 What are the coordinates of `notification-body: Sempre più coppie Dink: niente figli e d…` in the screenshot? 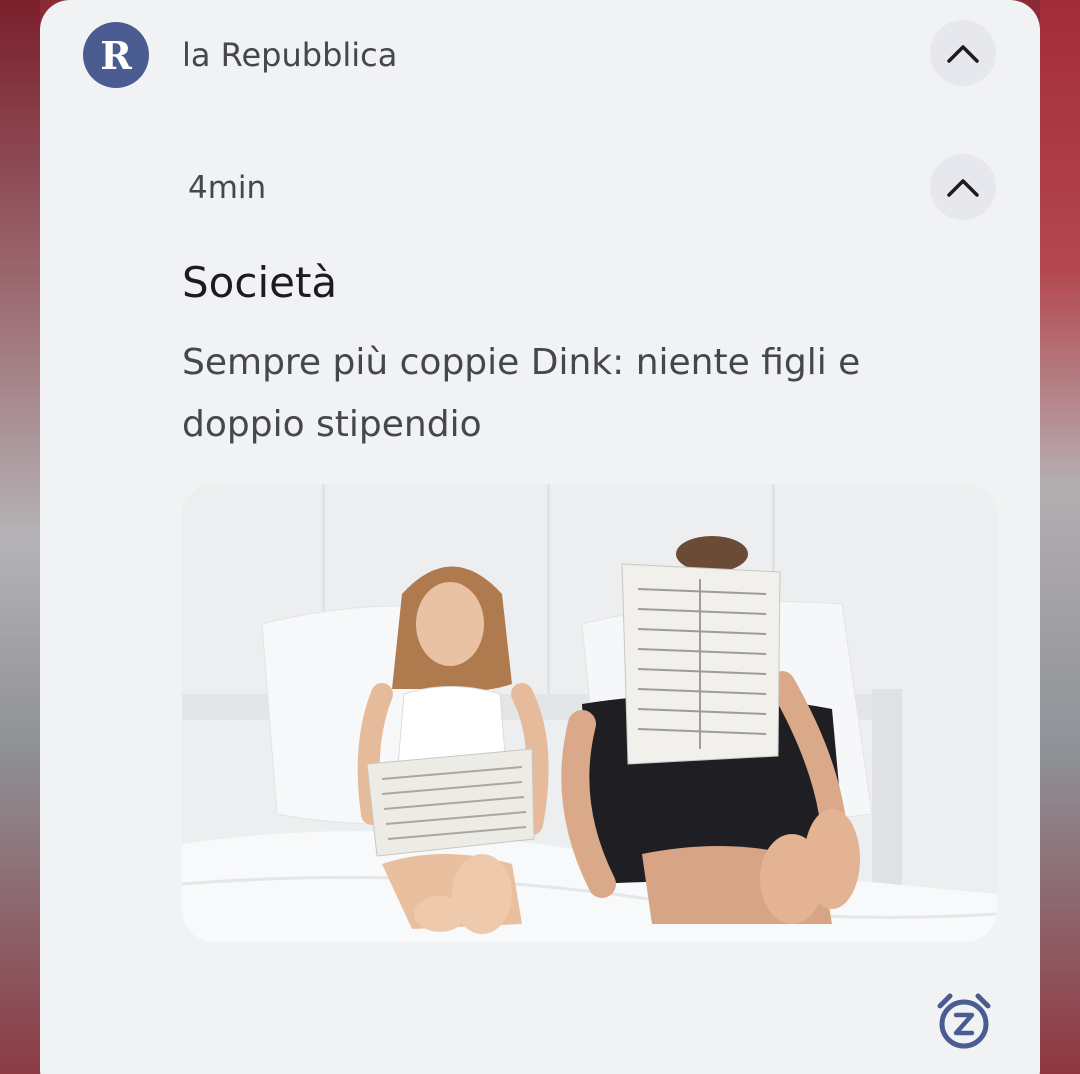 It's located at (521, 393).